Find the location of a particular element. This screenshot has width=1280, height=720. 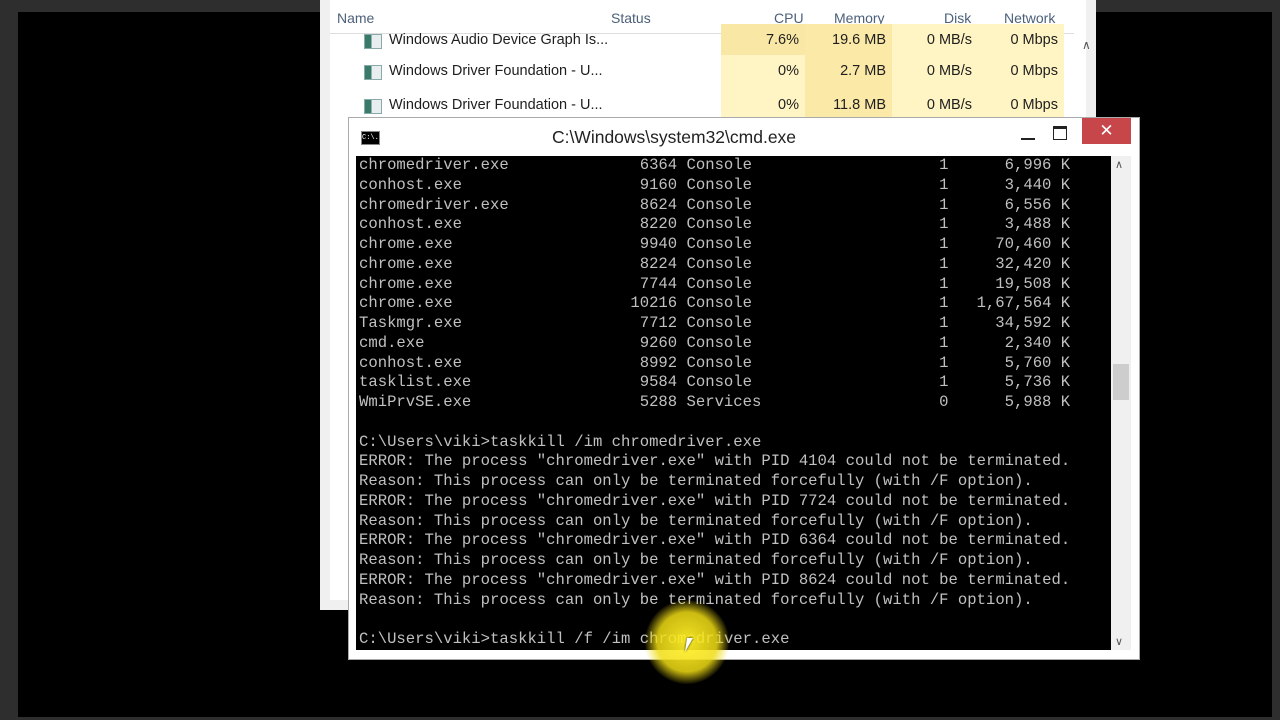

process-list-line: Taskmgr.exe 7712 Console 1 34,592 K is located at coordinates (714, 324).